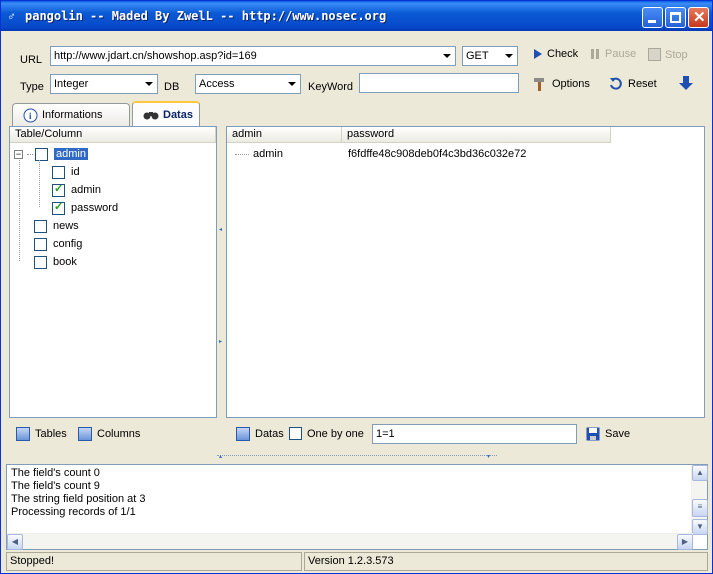 This screenshot has width=713, height=574. I want to click on scroll-right-button: ▶, so click(685, 542).